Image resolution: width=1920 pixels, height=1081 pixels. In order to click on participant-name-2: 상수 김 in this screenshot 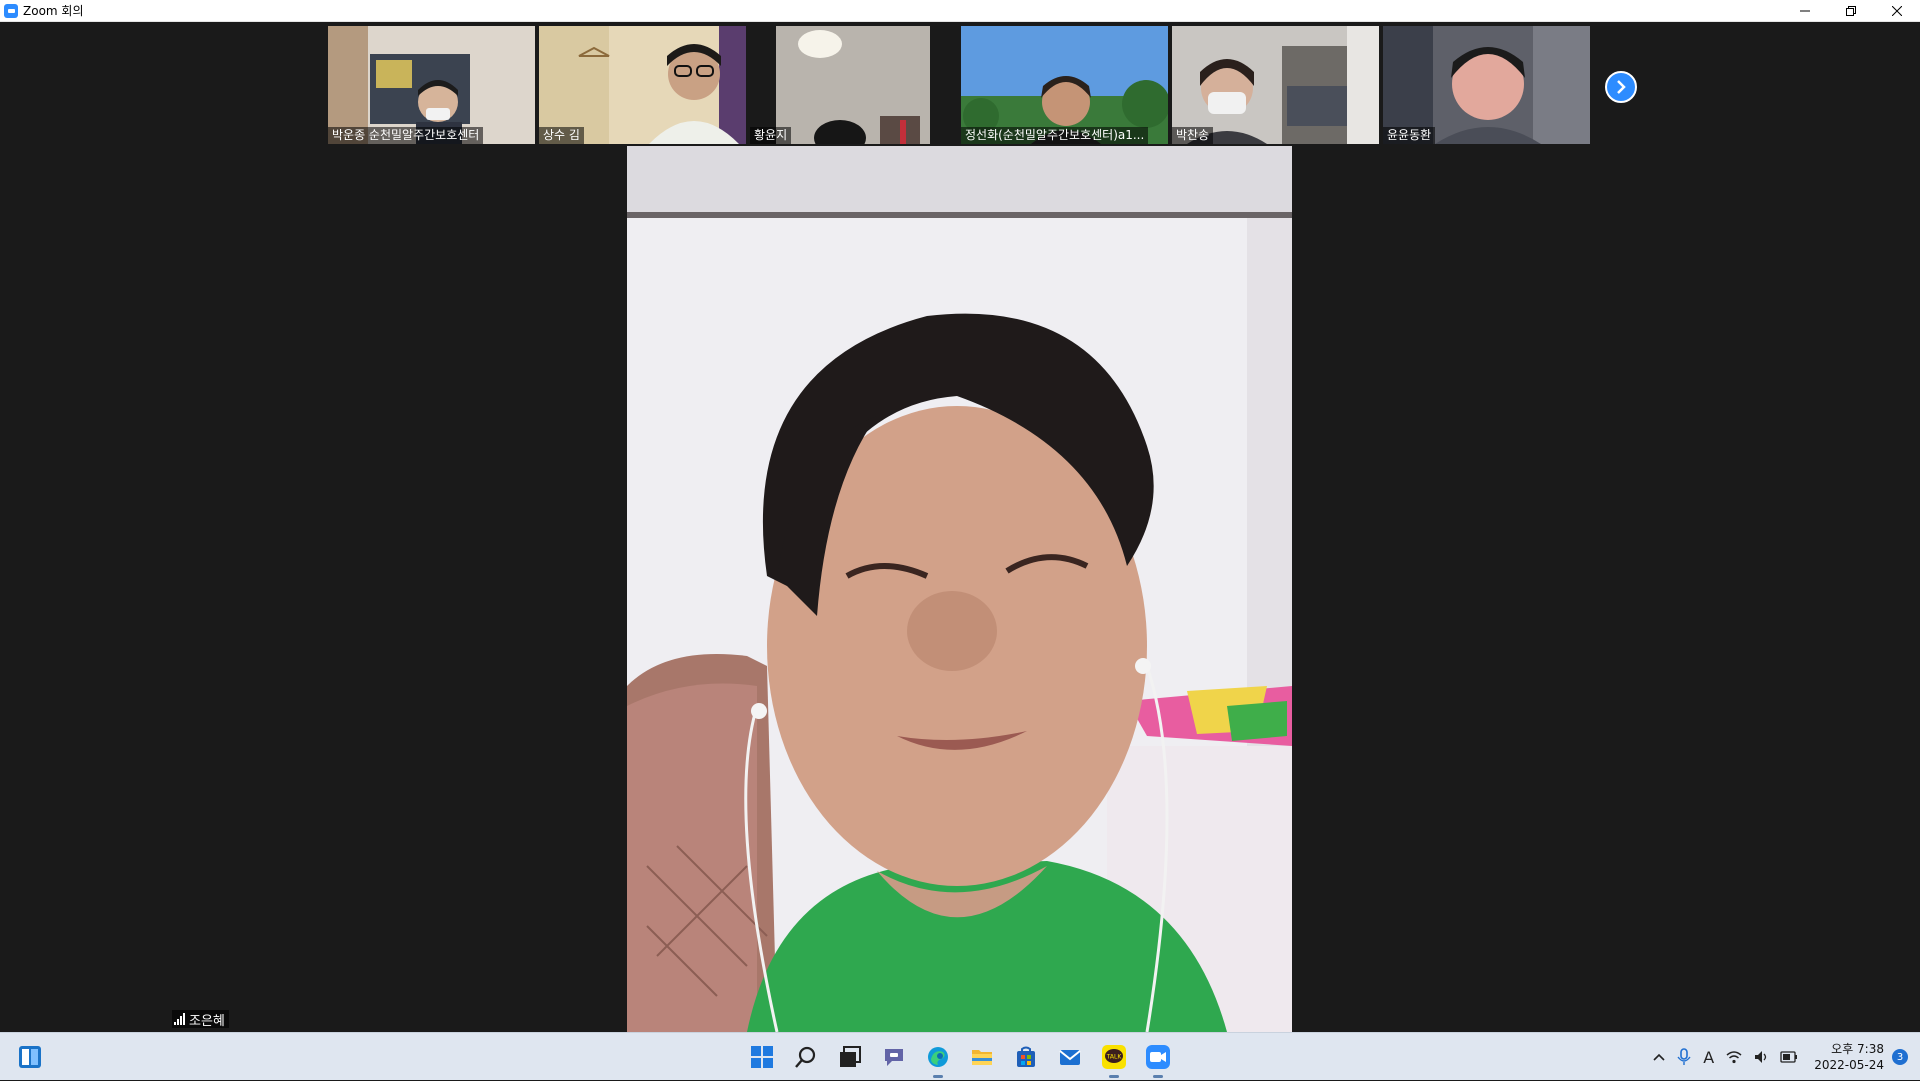, I will do `click(561, 135)`.